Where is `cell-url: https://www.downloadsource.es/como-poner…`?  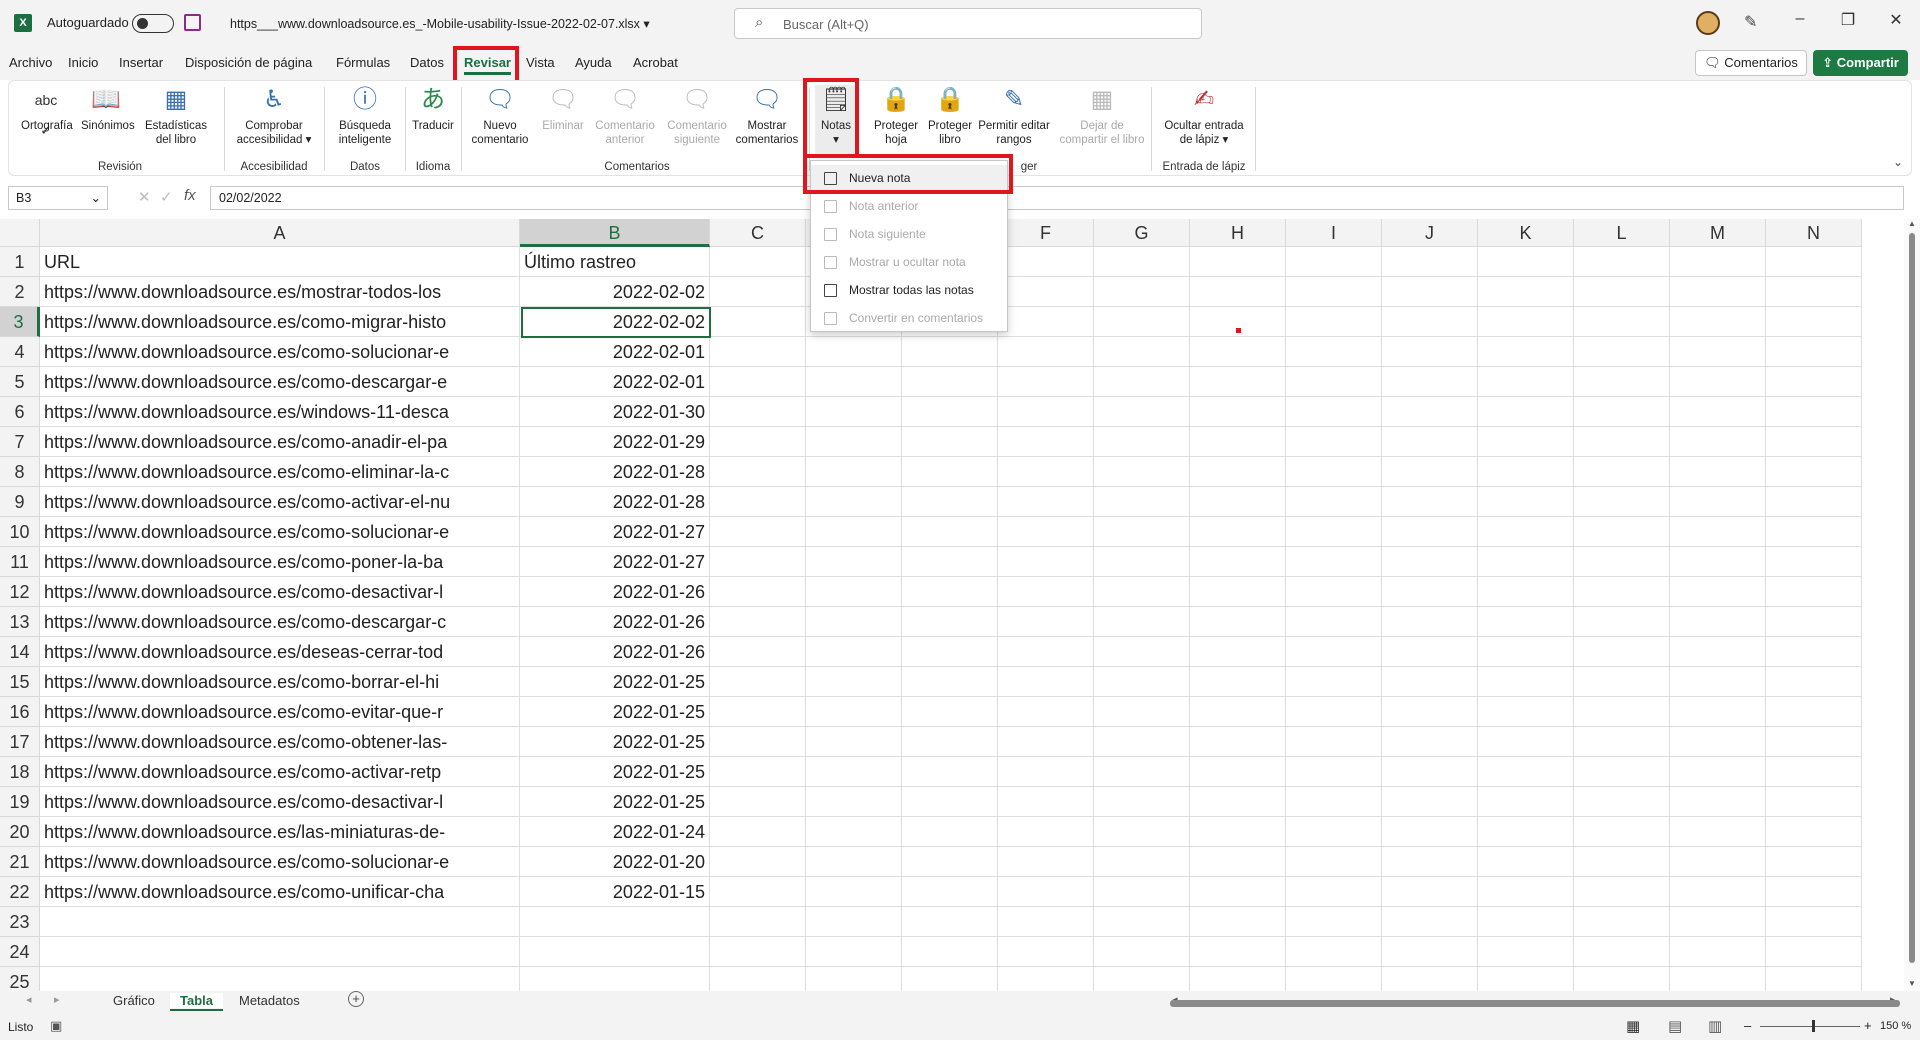 cell-url: https://www.downloadsource.es/como-poner… is located at coordinates (280, 562).